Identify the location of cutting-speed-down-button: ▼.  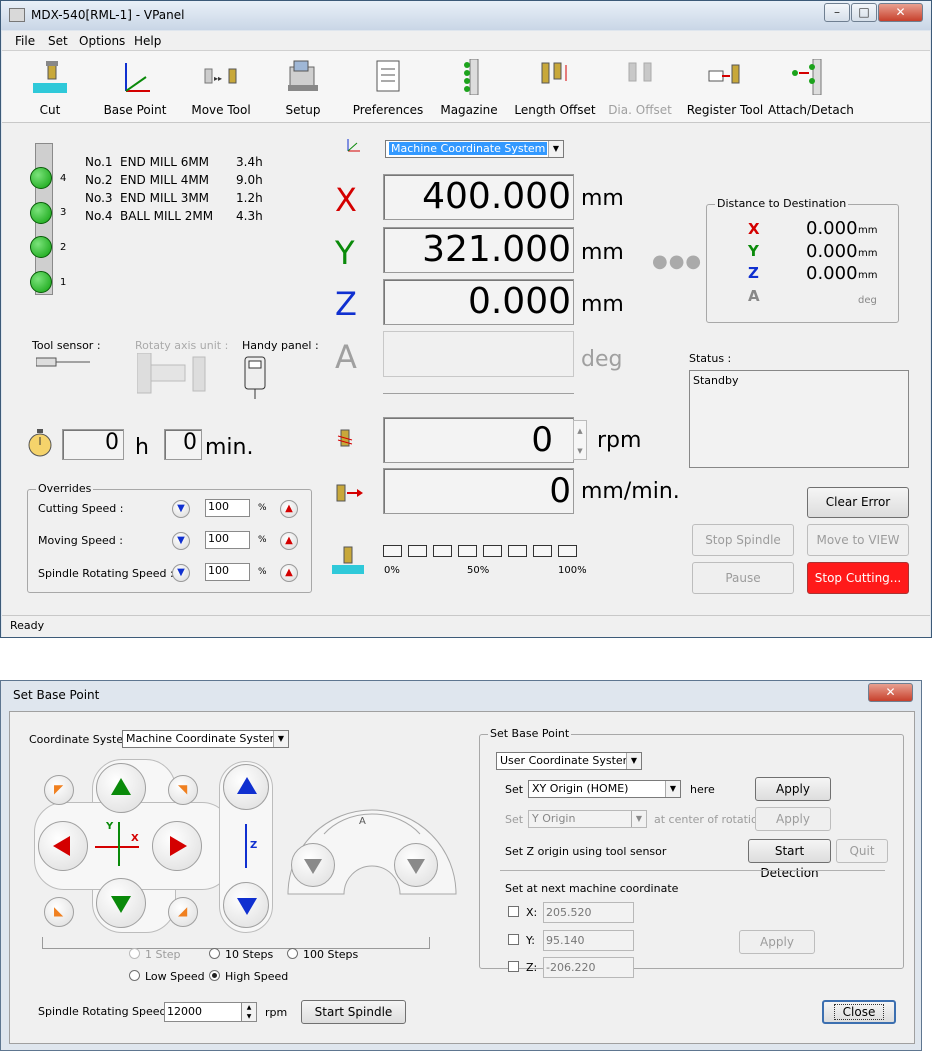
(181, 509).